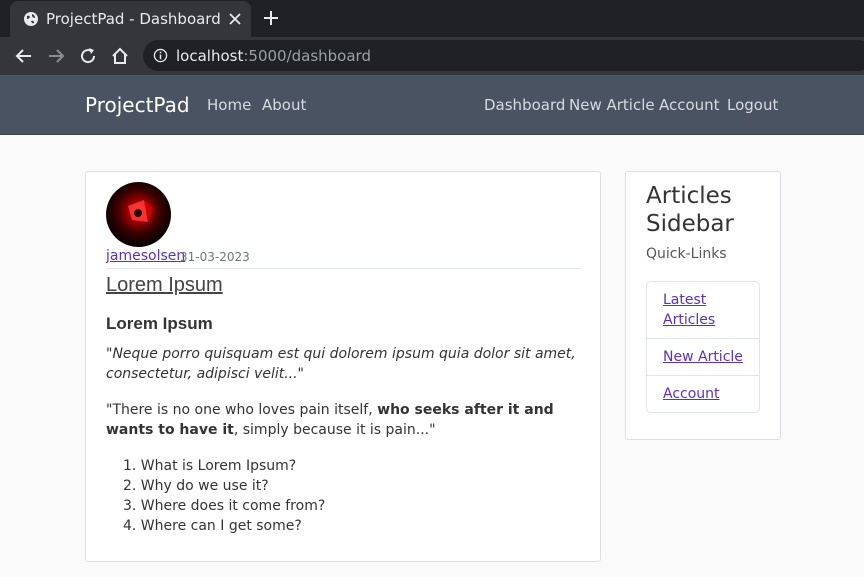 The height and width of the screenshot is (577, 864). Describe the element at coordinates (24, 56) in the screenshot. I see `back-arrow-icon` at that location.